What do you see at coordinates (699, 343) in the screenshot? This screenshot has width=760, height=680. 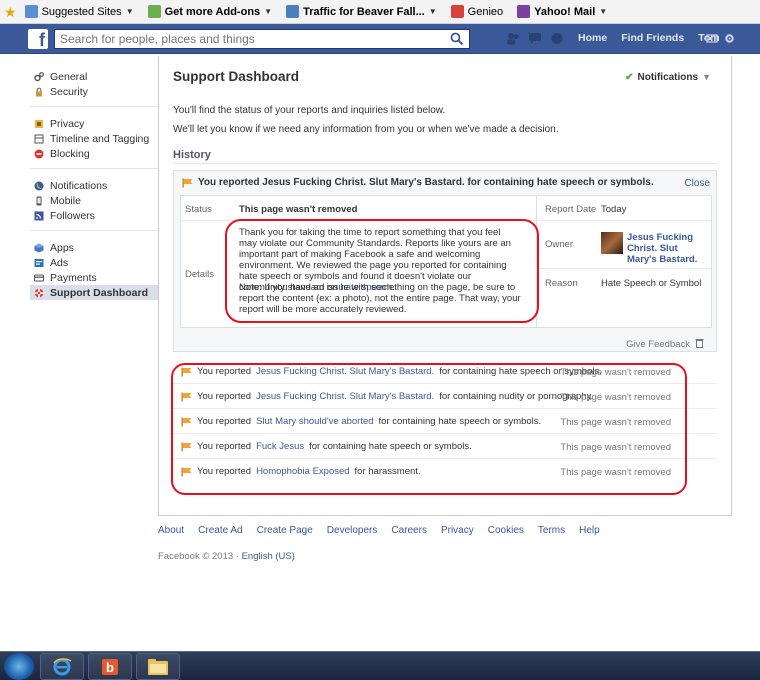 I see `trash-icon` at bounding box center [699, 343].